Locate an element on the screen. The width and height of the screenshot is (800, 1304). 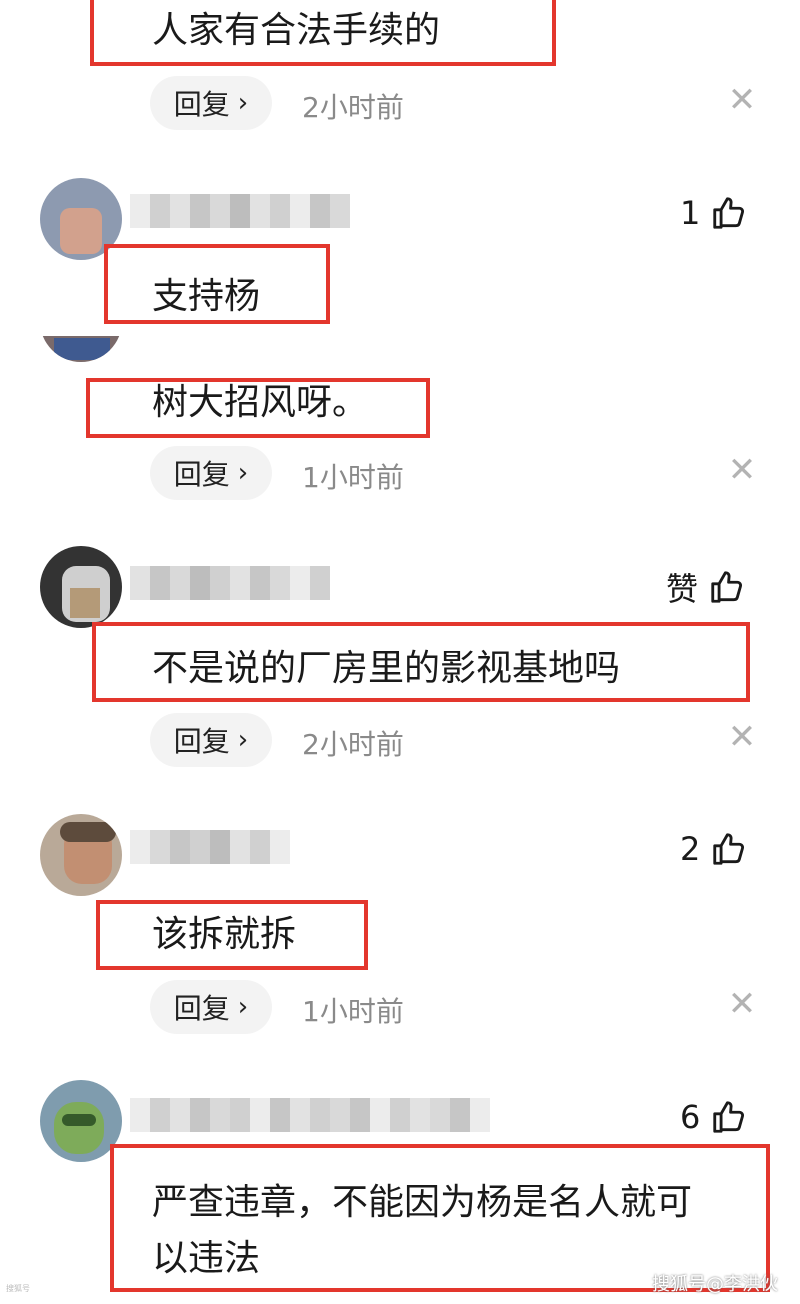
comment-text: 树大招风呀。 is located at coordinates (260, 402).